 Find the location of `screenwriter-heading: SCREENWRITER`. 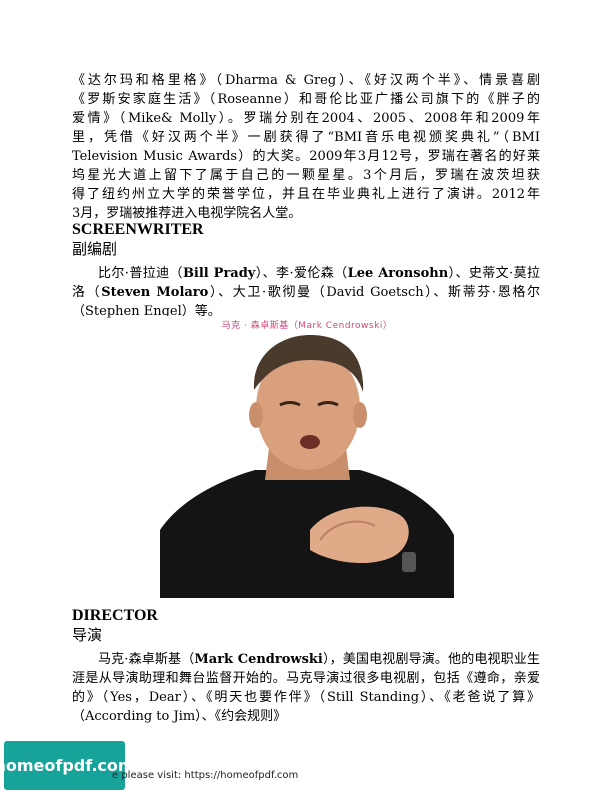

screenwriter-heading: SCREENWRITER is located at coordinates (138, 229).